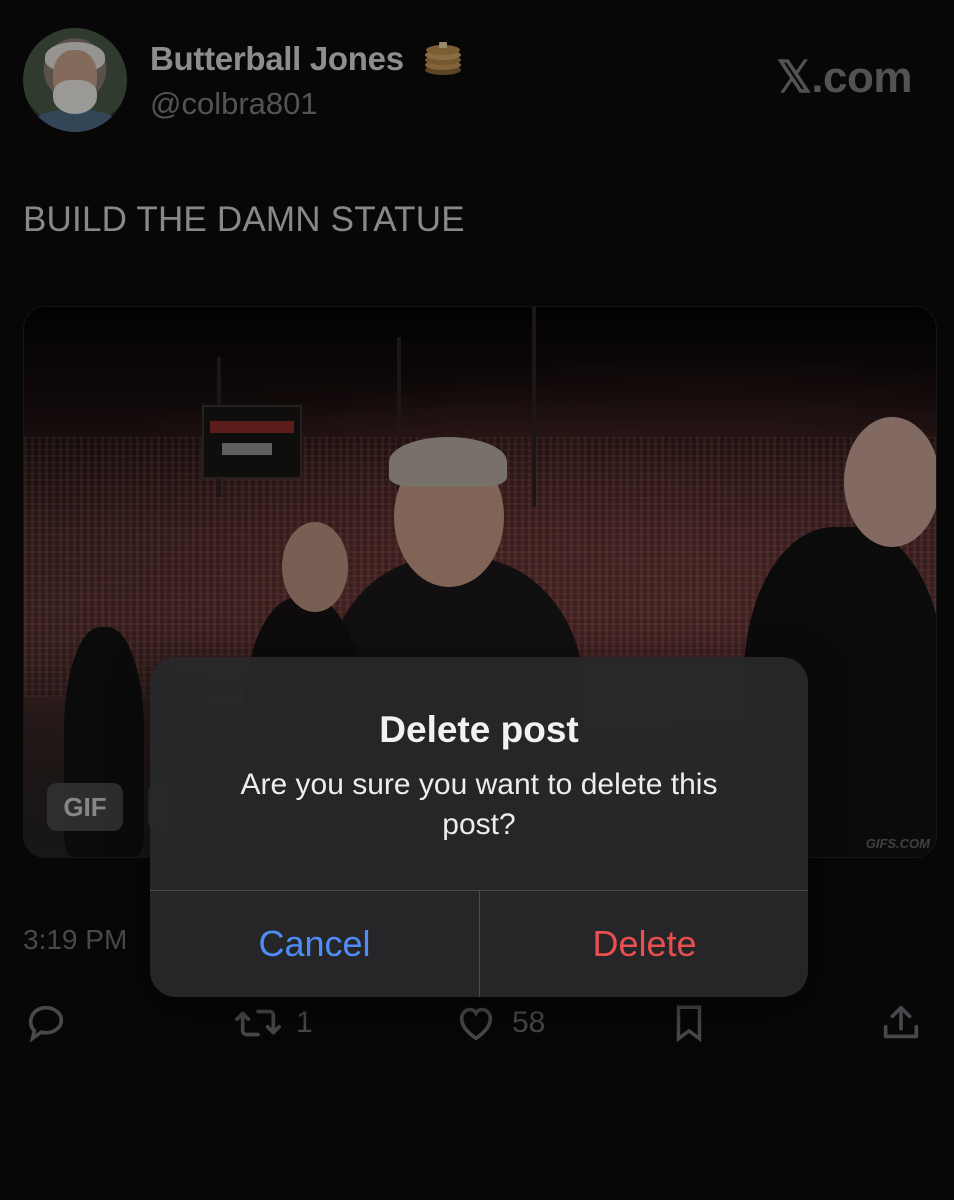 Image resolution: width=954 pixels, height=1200 pixels. What do you see at coordinates (644, 944) in the screenshot?
I see `delete-button: Delete` at bounding box center [644, 944].